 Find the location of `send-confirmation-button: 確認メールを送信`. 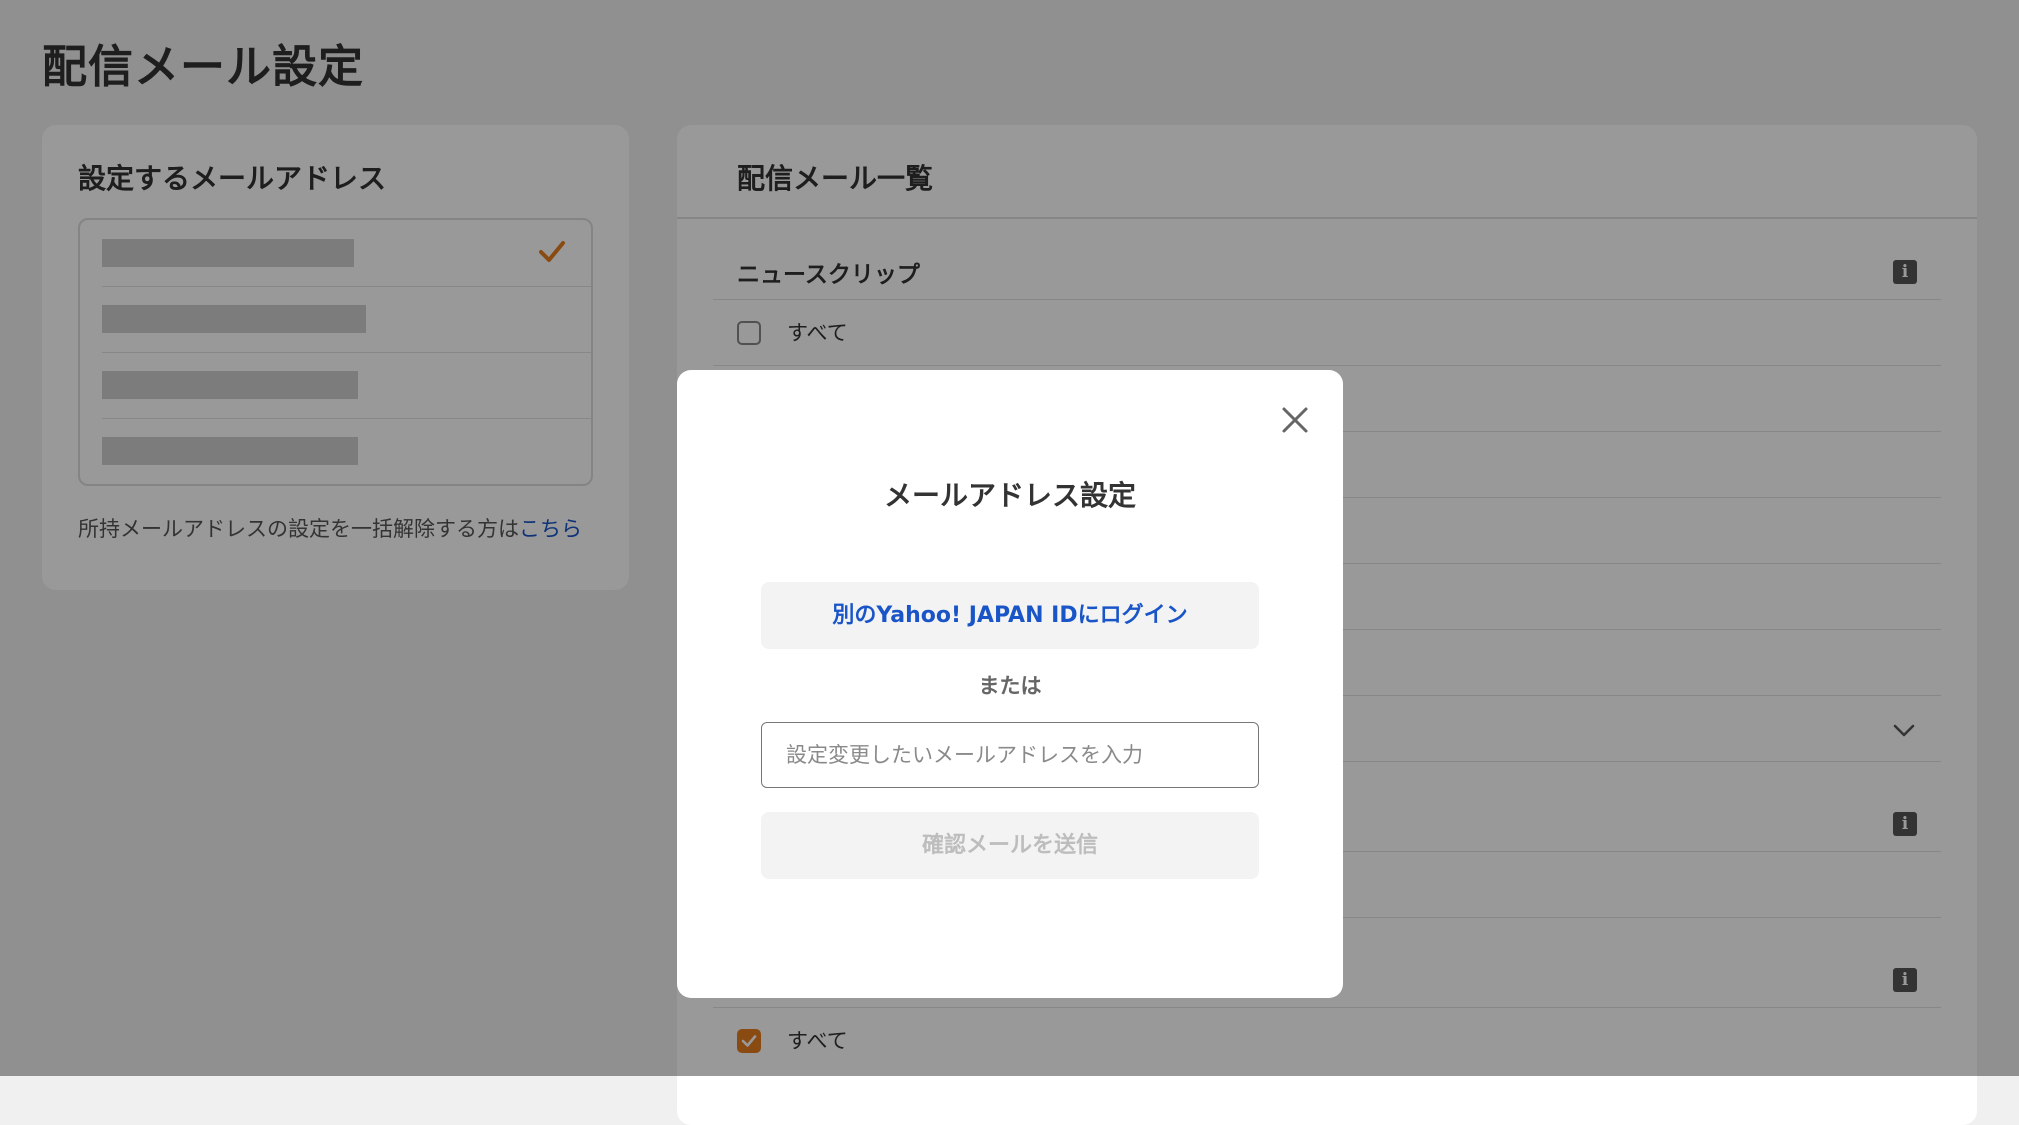

send-confirmation-button: 確認メールを送信 is located at coordinates (1010, 845).